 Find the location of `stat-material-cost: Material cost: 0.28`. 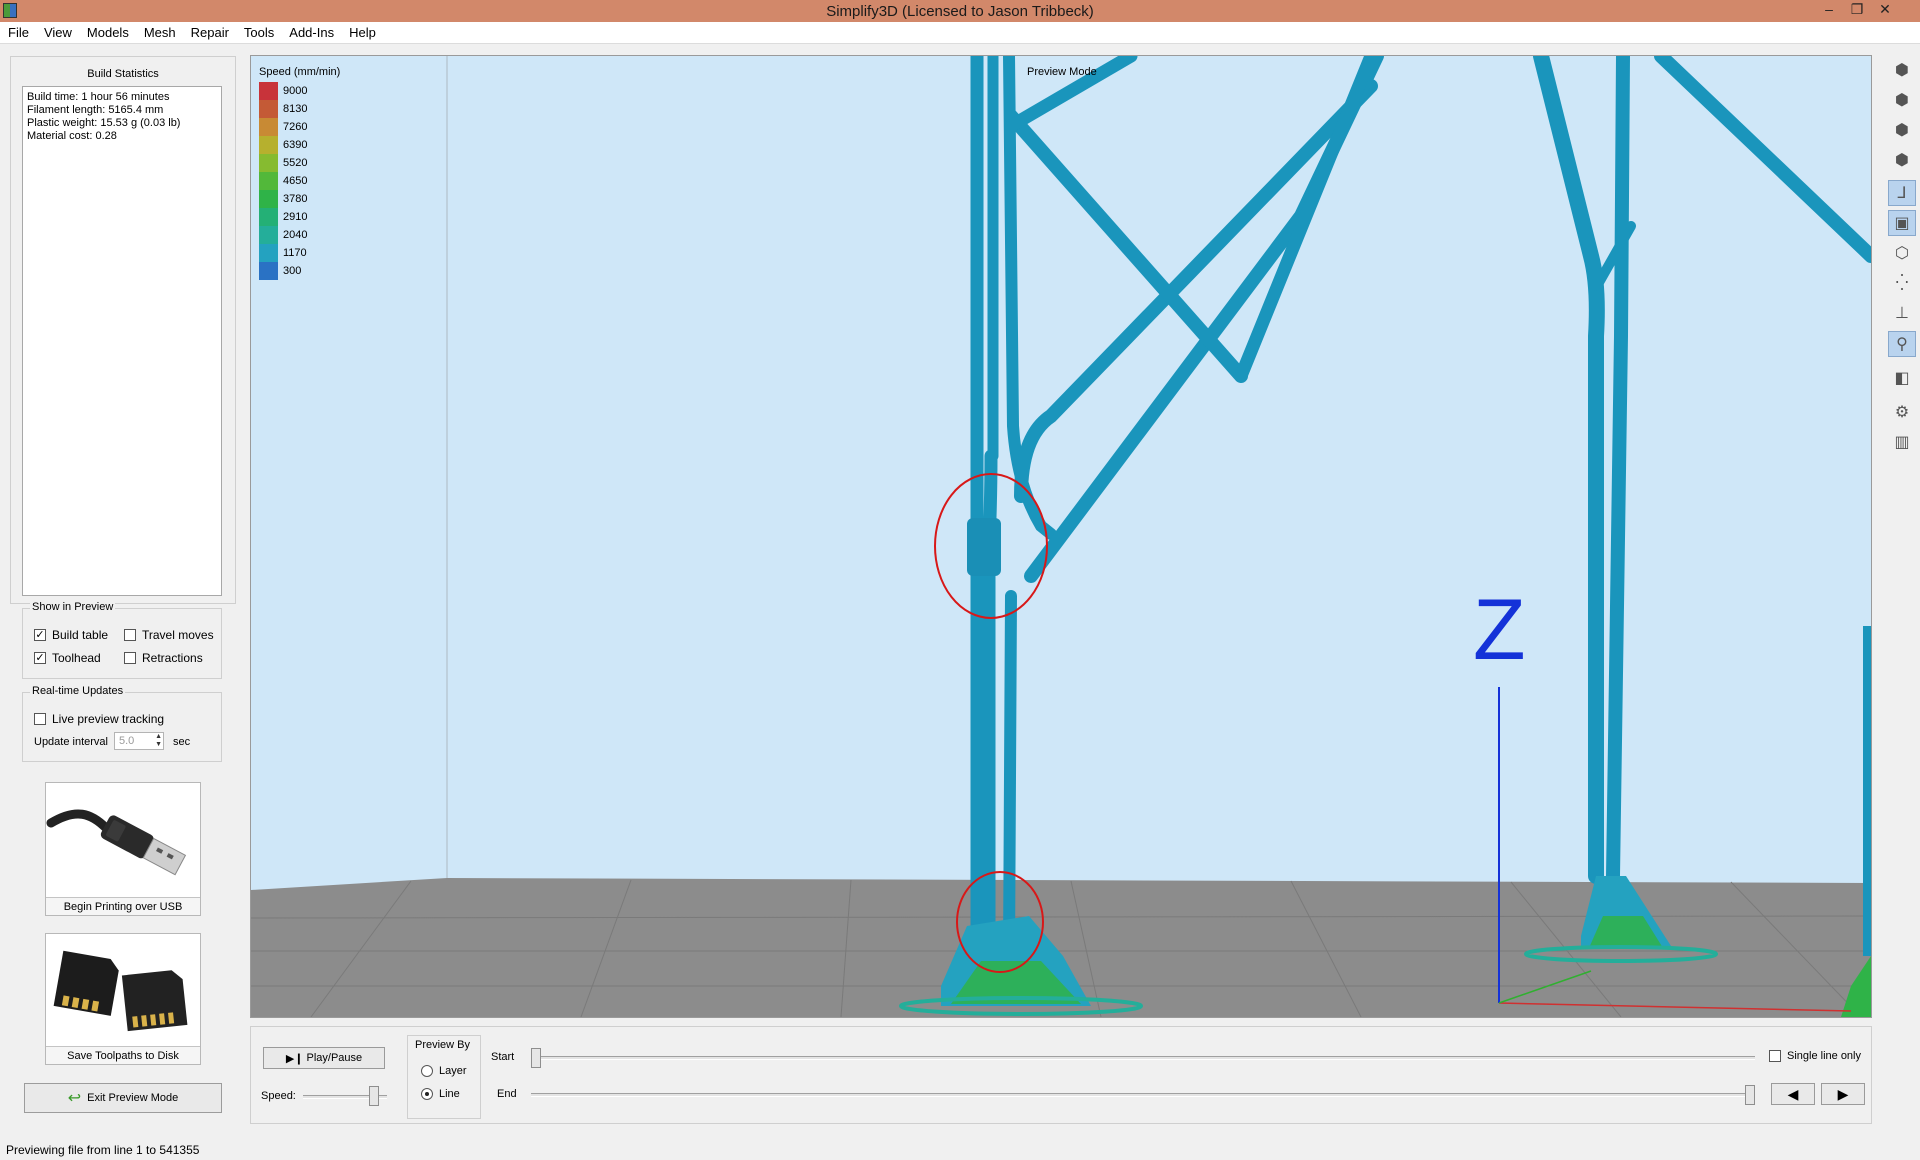

stat-material-cost: Material cost: 0.28 is located at coordinates (72, 136).